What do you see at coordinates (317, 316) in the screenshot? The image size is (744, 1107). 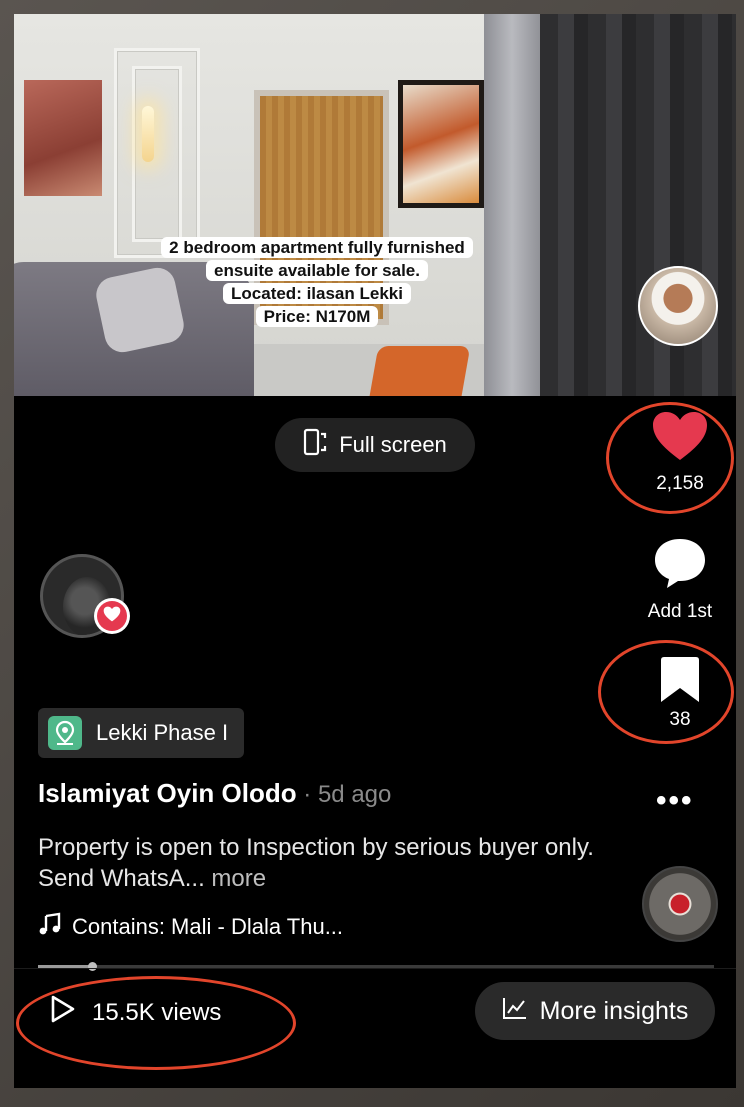 I see `caption-line-4: Price: N170M` at bounding box center [317, 316].